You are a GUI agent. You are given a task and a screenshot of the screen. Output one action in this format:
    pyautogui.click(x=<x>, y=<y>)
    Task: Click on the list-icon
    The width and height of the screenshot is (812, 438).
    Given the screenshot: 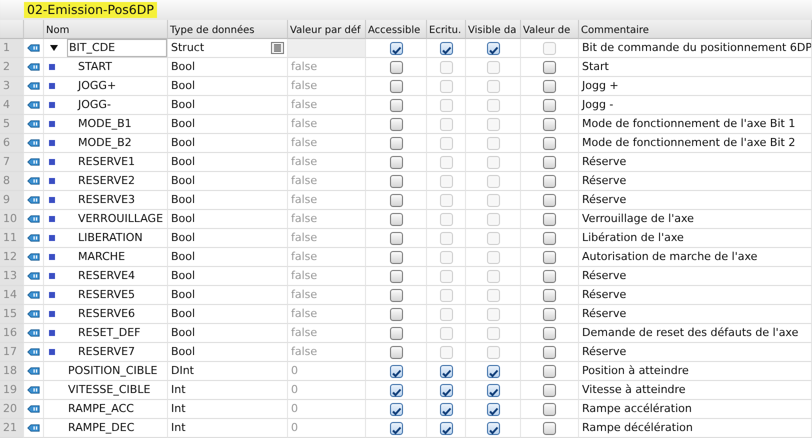 What is the action you would take?
    pyautogui.click(x=277, y=48)
    